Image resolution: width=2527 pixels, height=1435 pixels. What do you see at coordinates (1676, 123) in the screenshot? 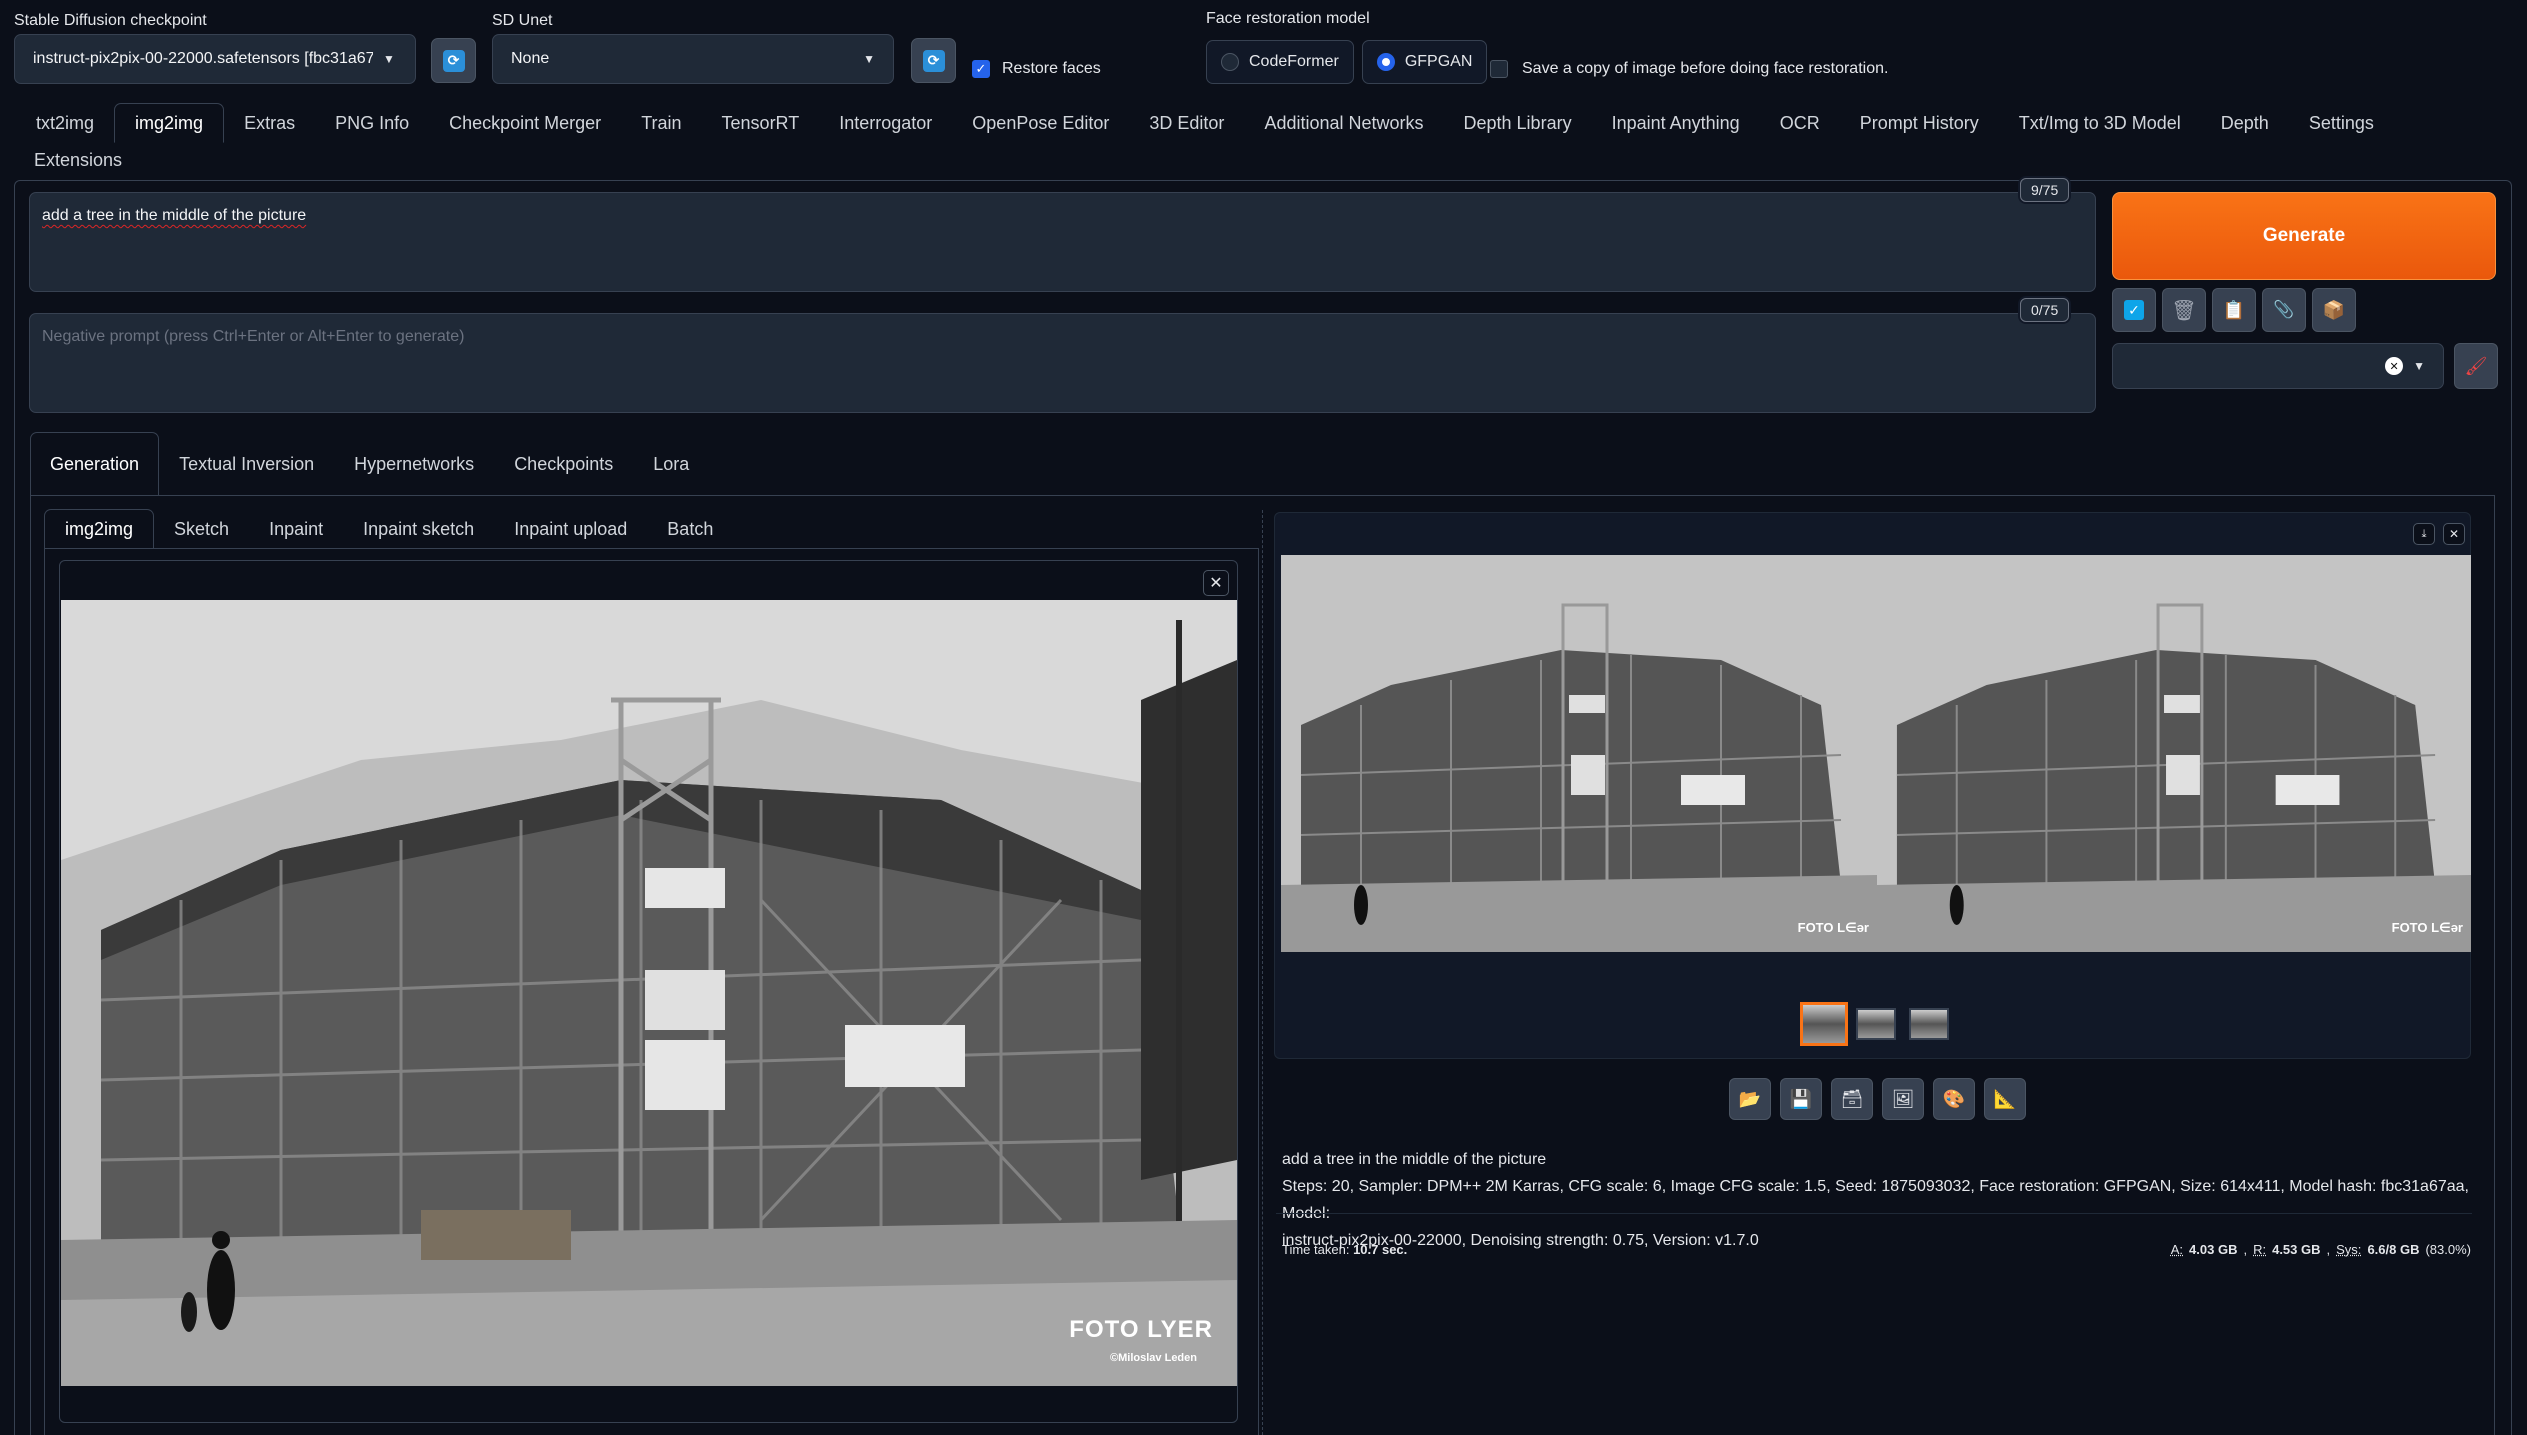
I see `tab-inpaint-anything: Inpaint Anything` at bounding box center [1676, 123].